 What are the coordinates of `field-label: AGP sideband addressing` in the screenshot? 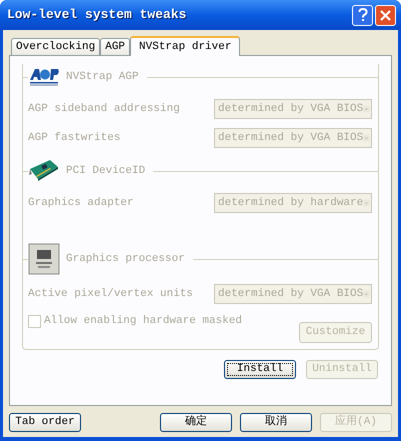 It's located at (104, 109).